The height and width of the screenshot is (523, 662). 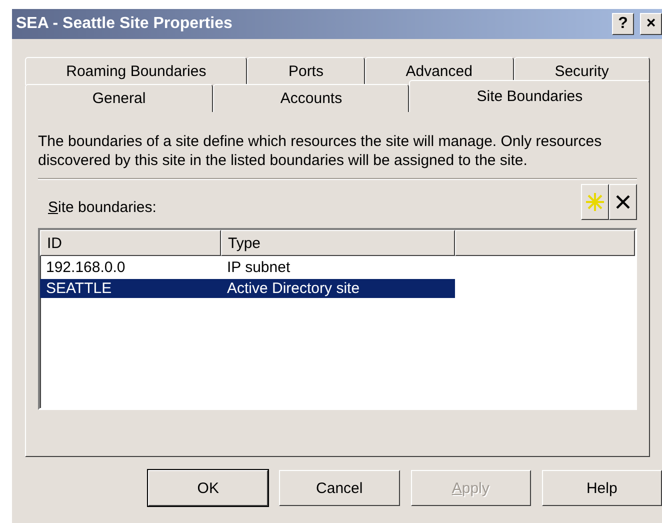 I want to click on description-text: The boundaries of a site define which resources the site will manage. Only resources discovered by this site in the listed boundaries will be assigned to the site., so click(x=320, y=151).